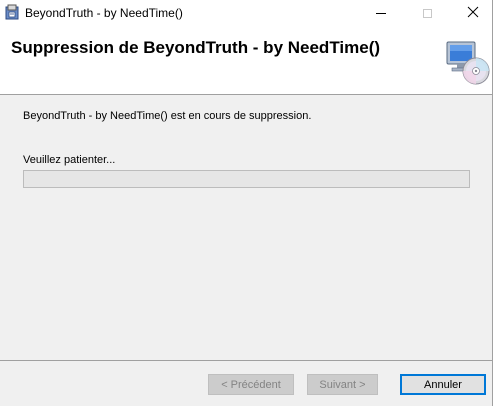 This screenshot has width=493, height=406. Describe the element at coordinates (12, 12) in the screenshot. I see `installer-app-icon` at that location.